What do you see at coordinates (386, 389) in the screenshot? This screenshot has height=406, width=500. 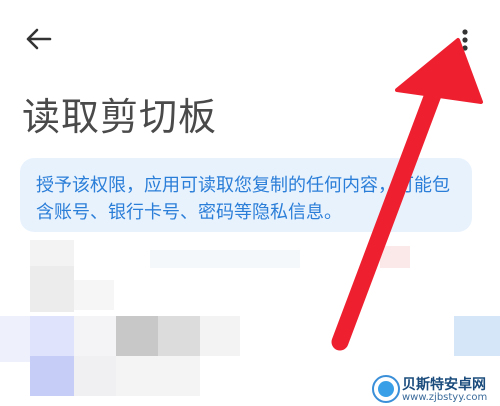 I see `watermark-logo-icon` at bounding box center [386, 389].